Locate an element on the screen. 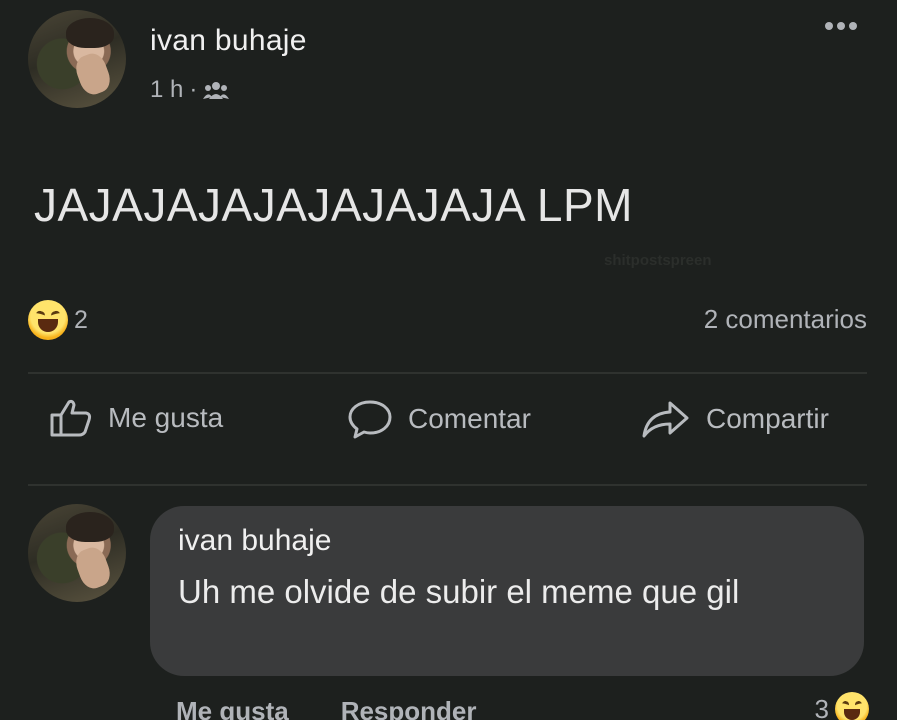  post-meta: 1 h · is located at coordinates (190, 90).